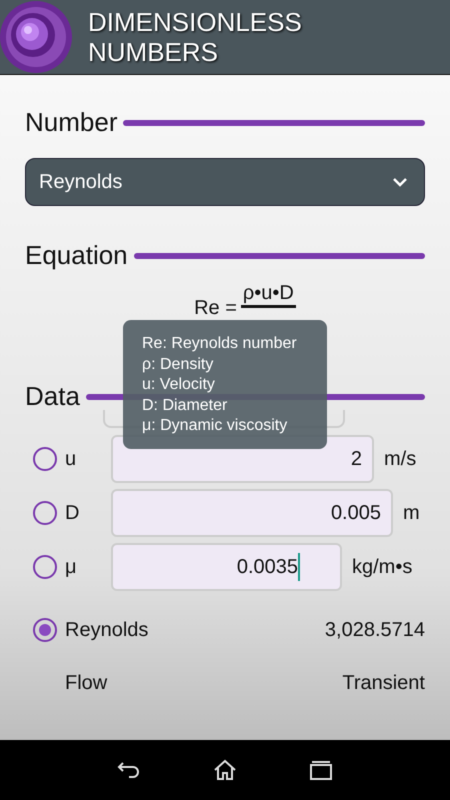 This screenshot has height=800, width=450. What do you see at coordinates (219, 344) in the screenshot?
I see `tooltip-line: Re: Reynolds number` at bounding box center [219, 344].